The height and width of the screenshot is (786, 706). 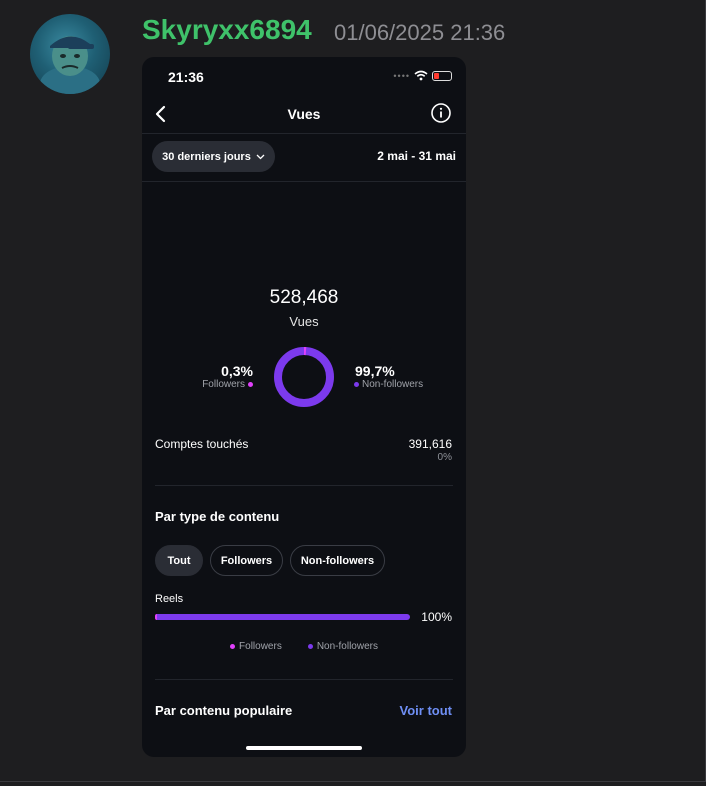 What do you see at coordinates (304, 321) in the screenshot?
I see `total-views-label: Vues` at bounding box center [304, 321].